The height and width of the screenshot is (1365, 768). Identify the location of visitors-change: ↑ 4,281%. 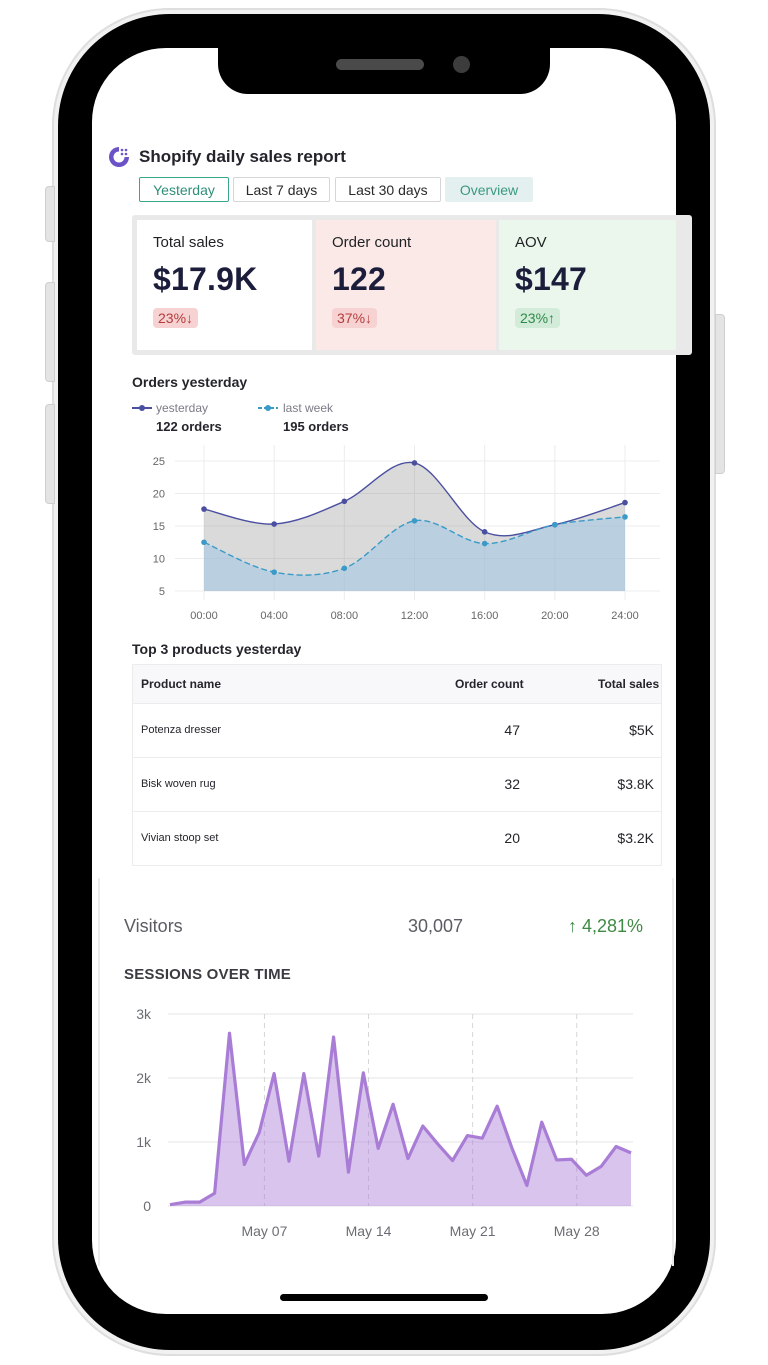
(606, 926).